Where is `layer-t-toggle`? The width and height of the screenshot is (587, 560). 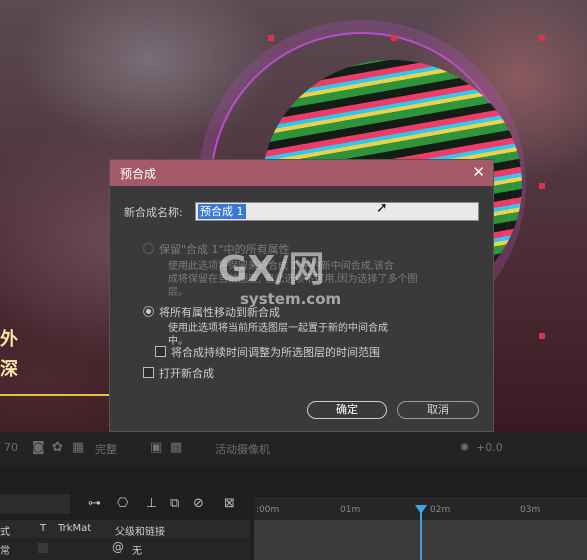
layer-t-toggle is located at coordinates (43, 548).